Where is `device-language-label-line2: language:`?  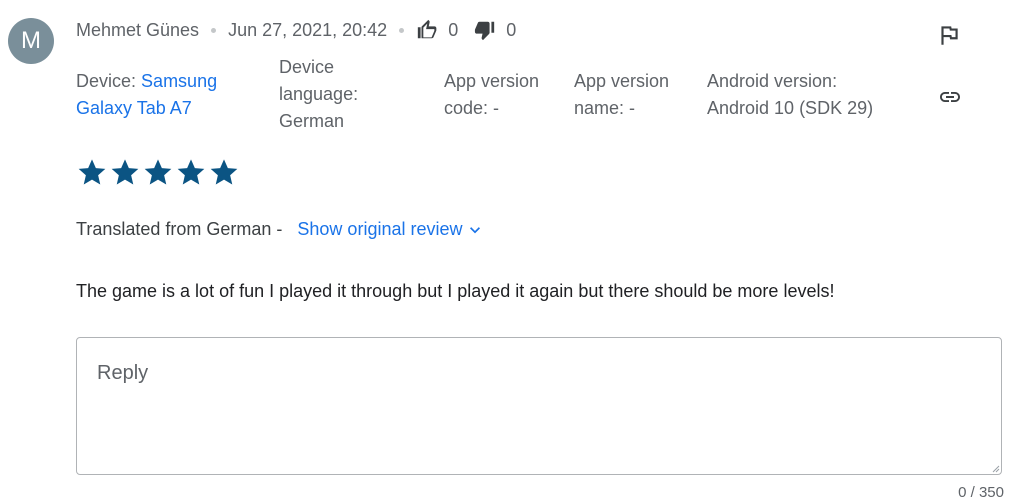
device-language-label-line2: language: is located at coordinates (319, 94).